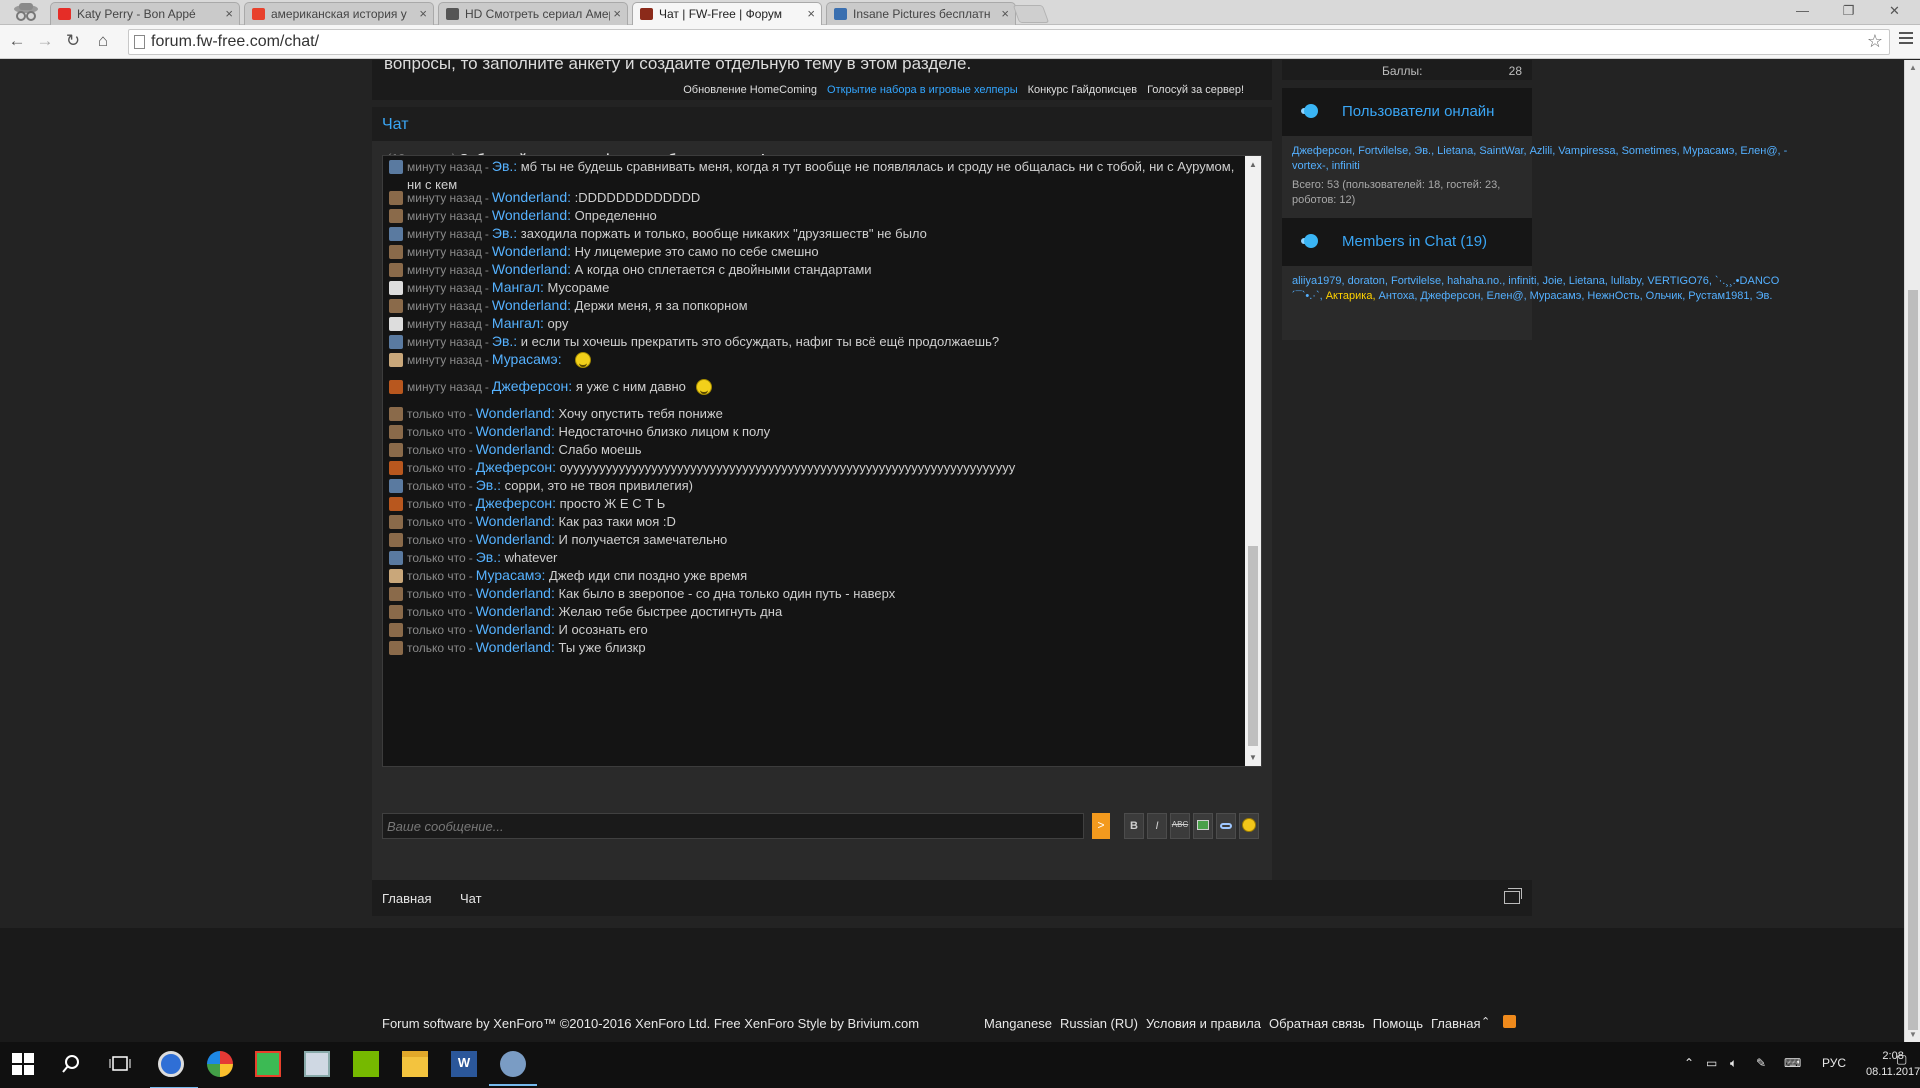 Image resolution: width=1920 pixels, height=1088 pixels. I want to click on chat-scroll-thumb, so click(1253, 646).